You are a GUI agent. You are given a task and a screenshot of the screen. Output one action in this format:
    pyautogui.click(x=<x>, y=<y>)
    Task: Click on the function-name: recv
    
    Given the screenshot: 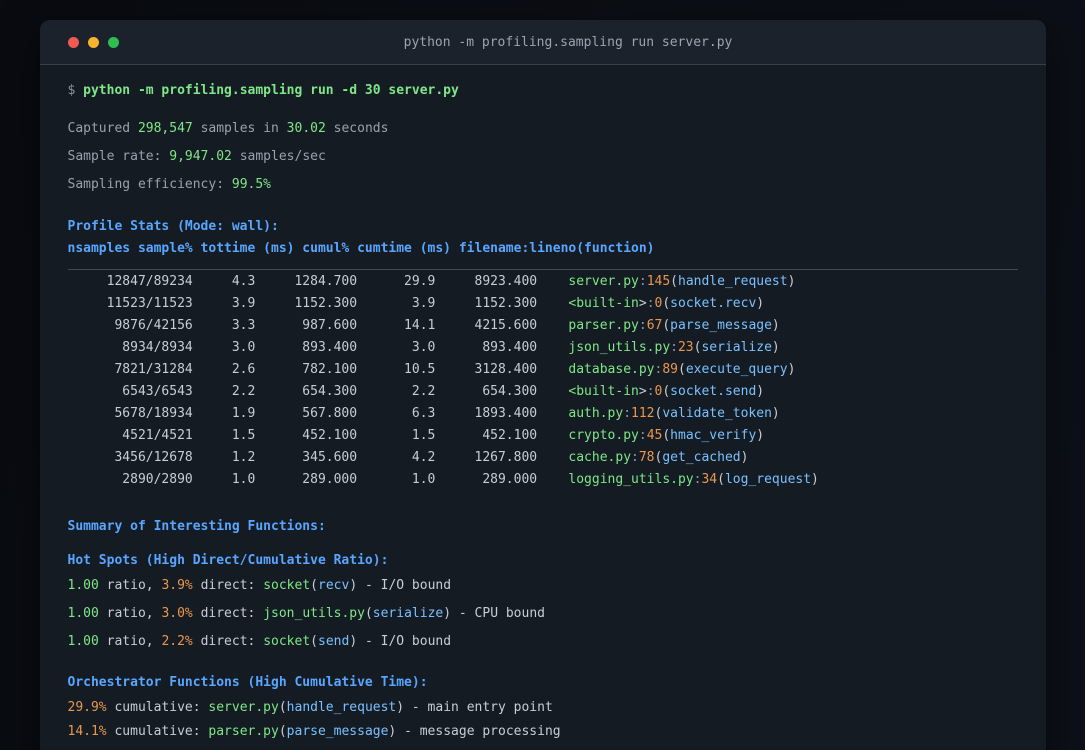 What is the action you would take?
    pyautogui.click(x=334, y=585)
    